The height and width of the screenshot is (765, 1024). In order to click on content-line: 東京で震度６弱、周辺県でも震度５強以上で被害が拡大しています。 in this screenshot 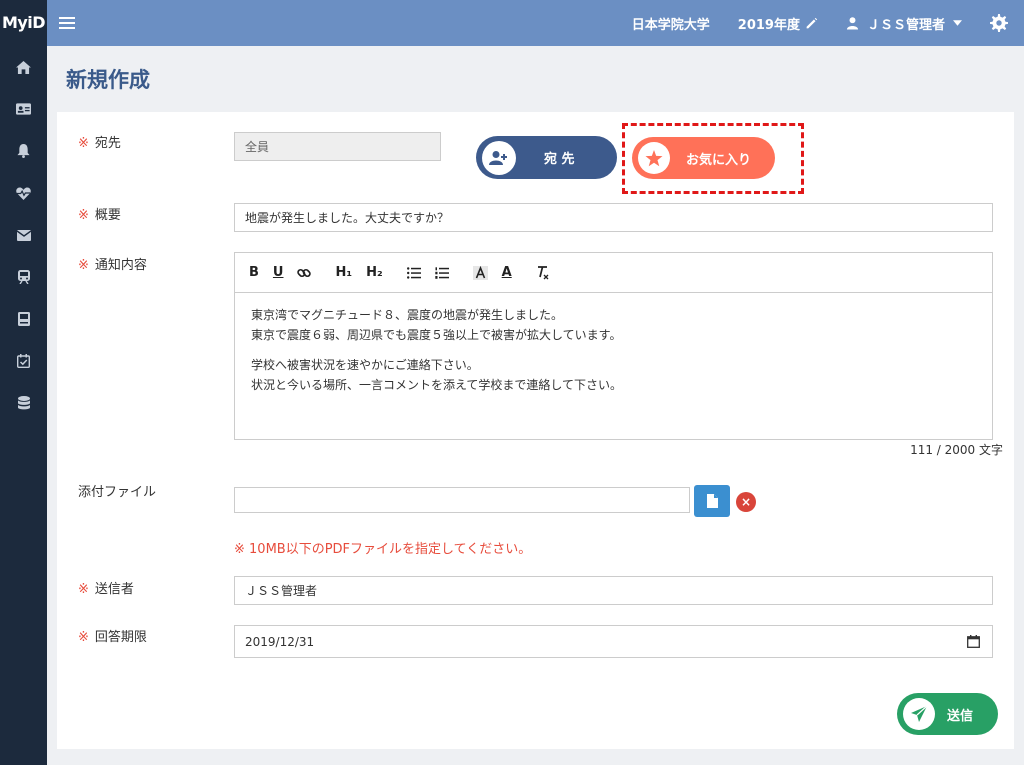, I will do `click(436, 335)`.